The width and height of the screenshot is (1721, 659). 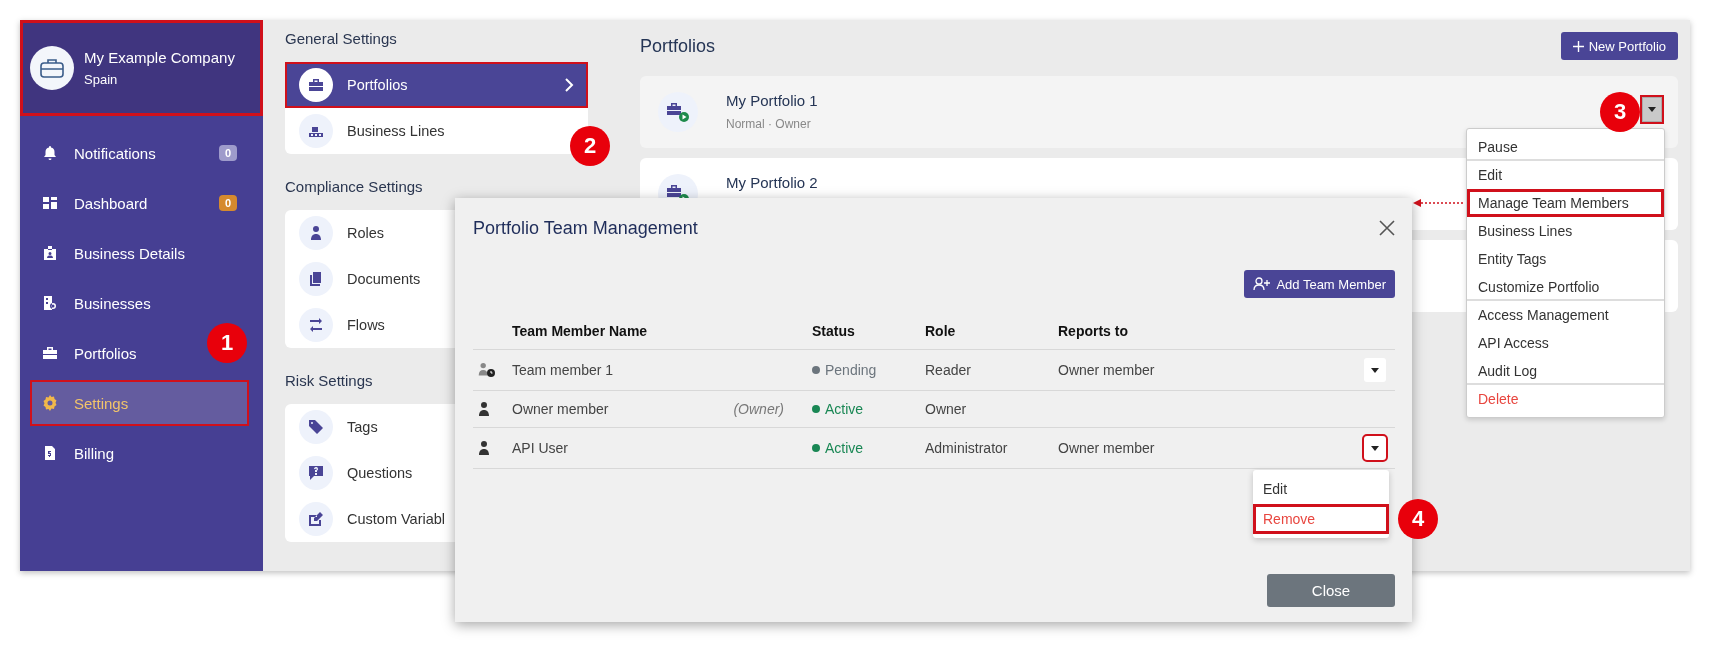 What do you see at coordinates (316, 233) in the screenshot?
I see `person-icon` at bounding box center [316, 233].